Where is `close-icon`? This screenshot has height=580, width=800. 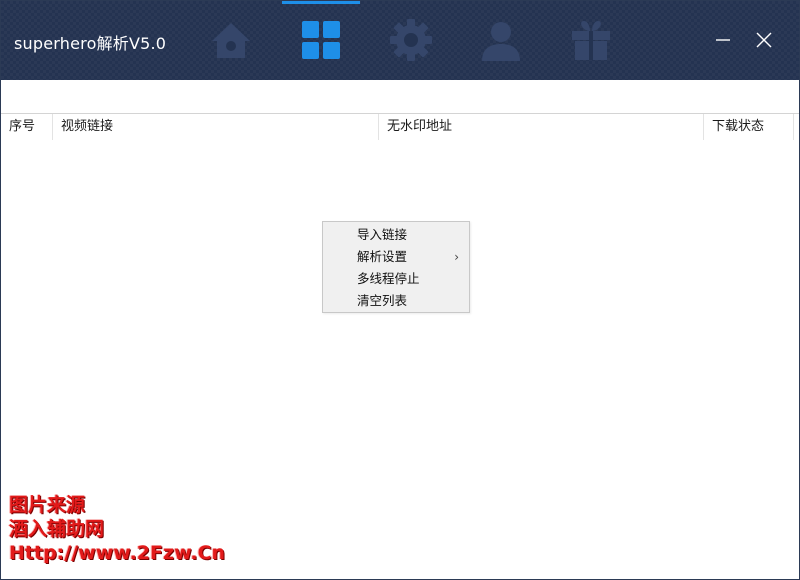
close-icon is located at coordinates (764, 40).